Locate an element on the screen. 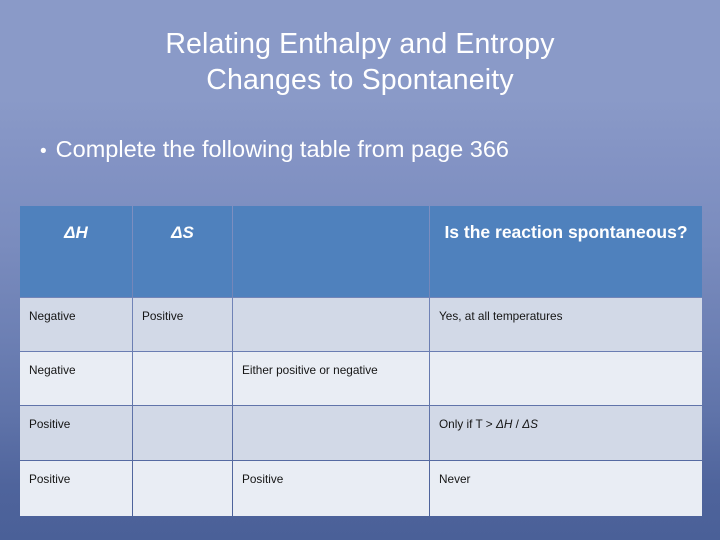 The height and width of the screenshot is (540, 720). table-row: Negative Either positive or negative is located at coordinates (361, 378).